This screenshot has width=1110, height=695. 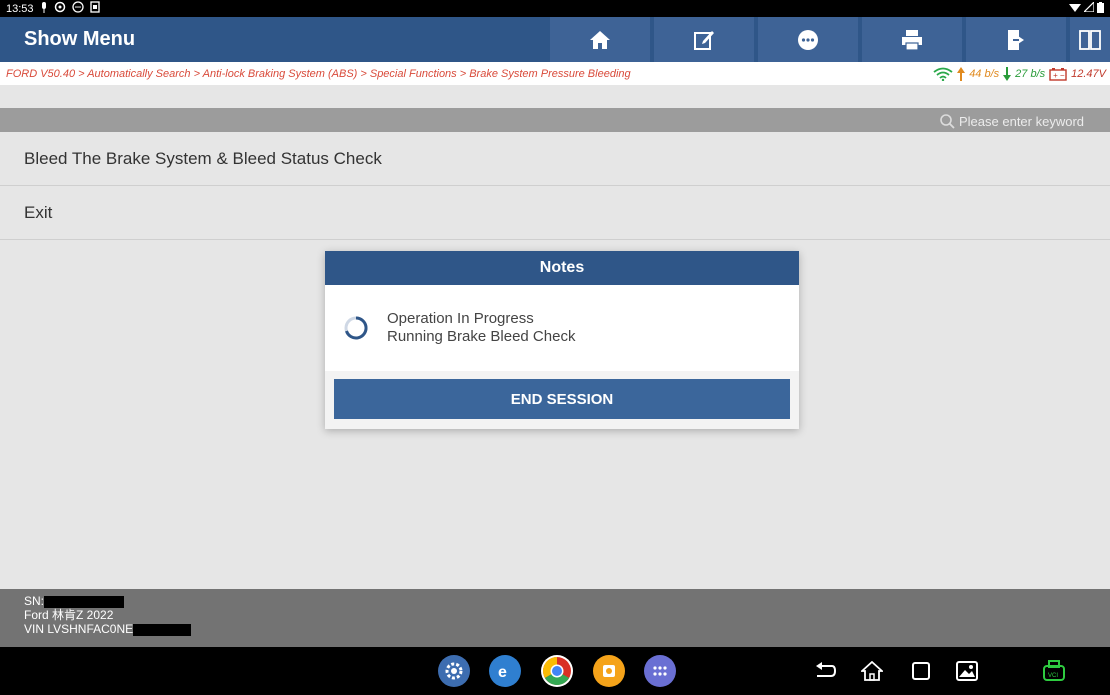 I want to click on vci-connector-icon: VCI, so click(x=1054, y=670).